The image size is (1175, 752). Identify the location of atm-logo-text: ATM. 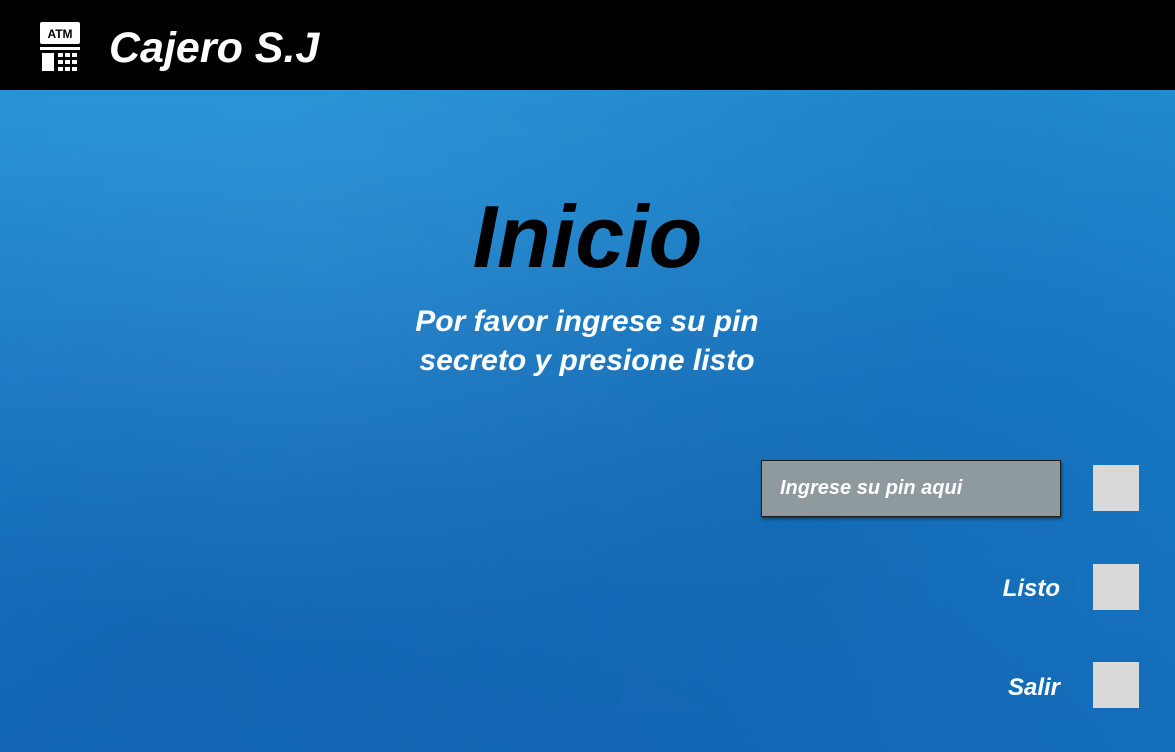
(59, 34).